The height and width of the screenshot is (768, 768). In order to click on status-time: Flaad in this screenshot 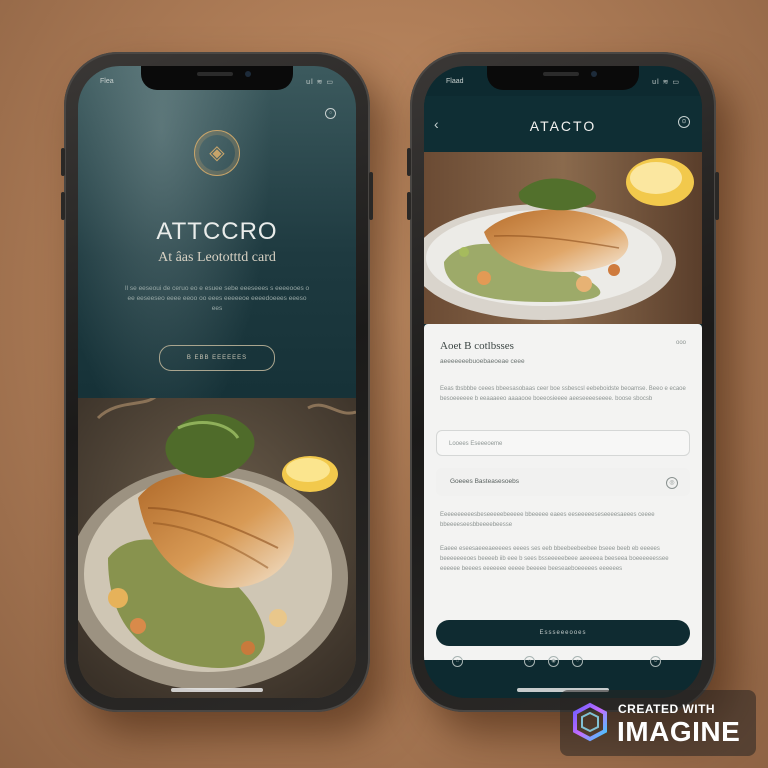, I will do `click(455, 81)`.